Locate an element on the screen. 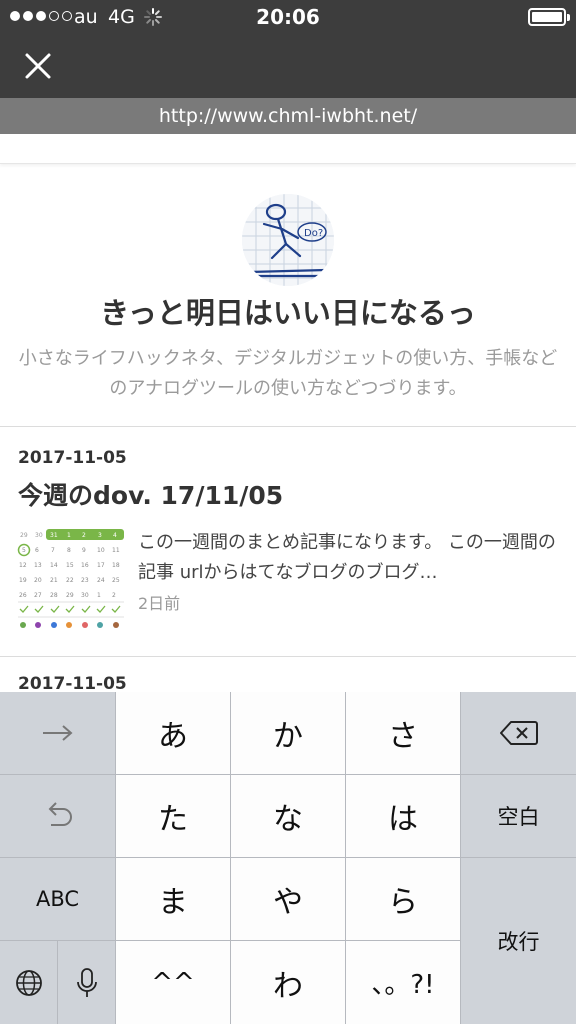  key-label: は is located at coordinates (403, 819).